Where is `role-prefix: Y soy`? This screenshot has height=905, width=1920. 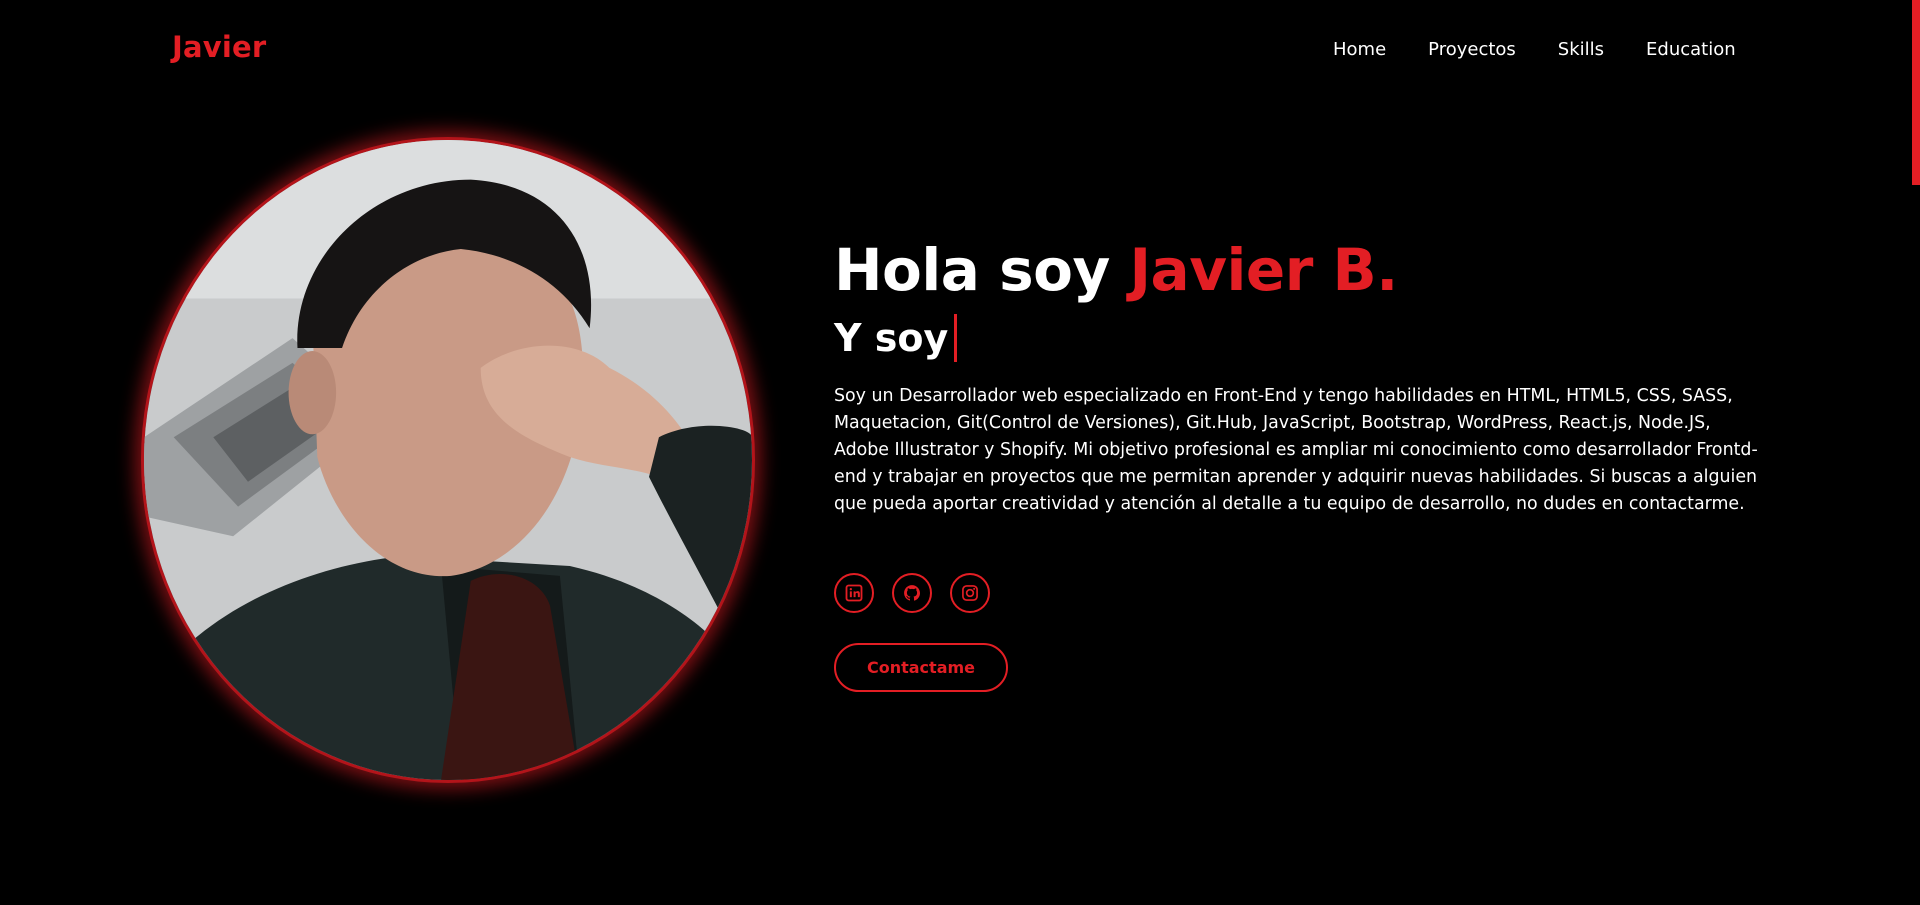 role-prefix: Y soy is located at coordinates (891, 338).